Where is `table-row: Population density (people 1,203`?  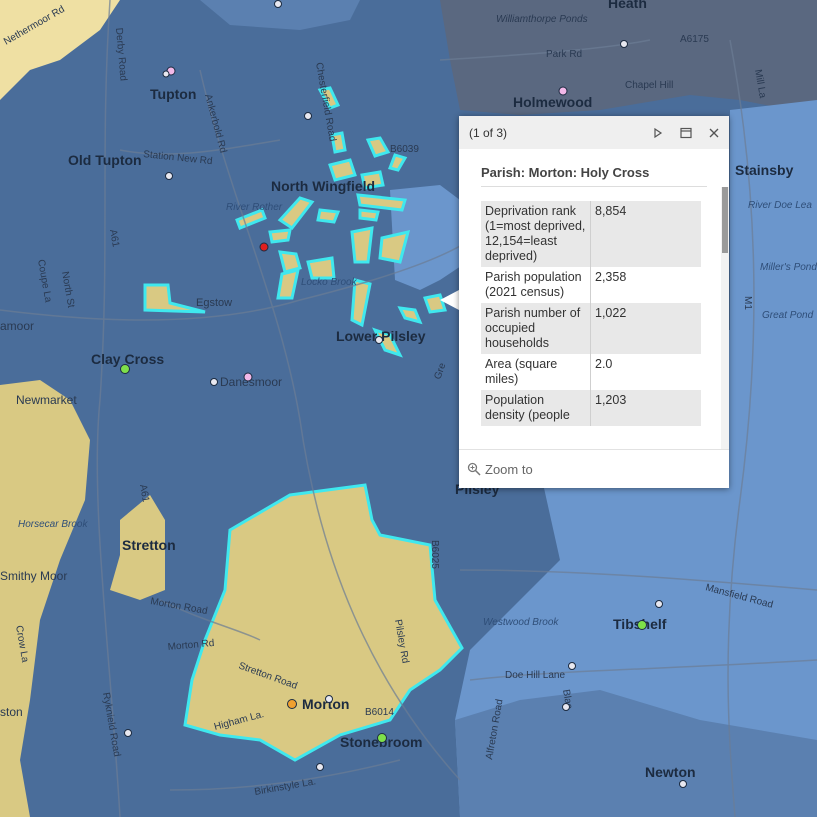 table-row: Population density (people 1,203 is located at coordinates (591, 408).